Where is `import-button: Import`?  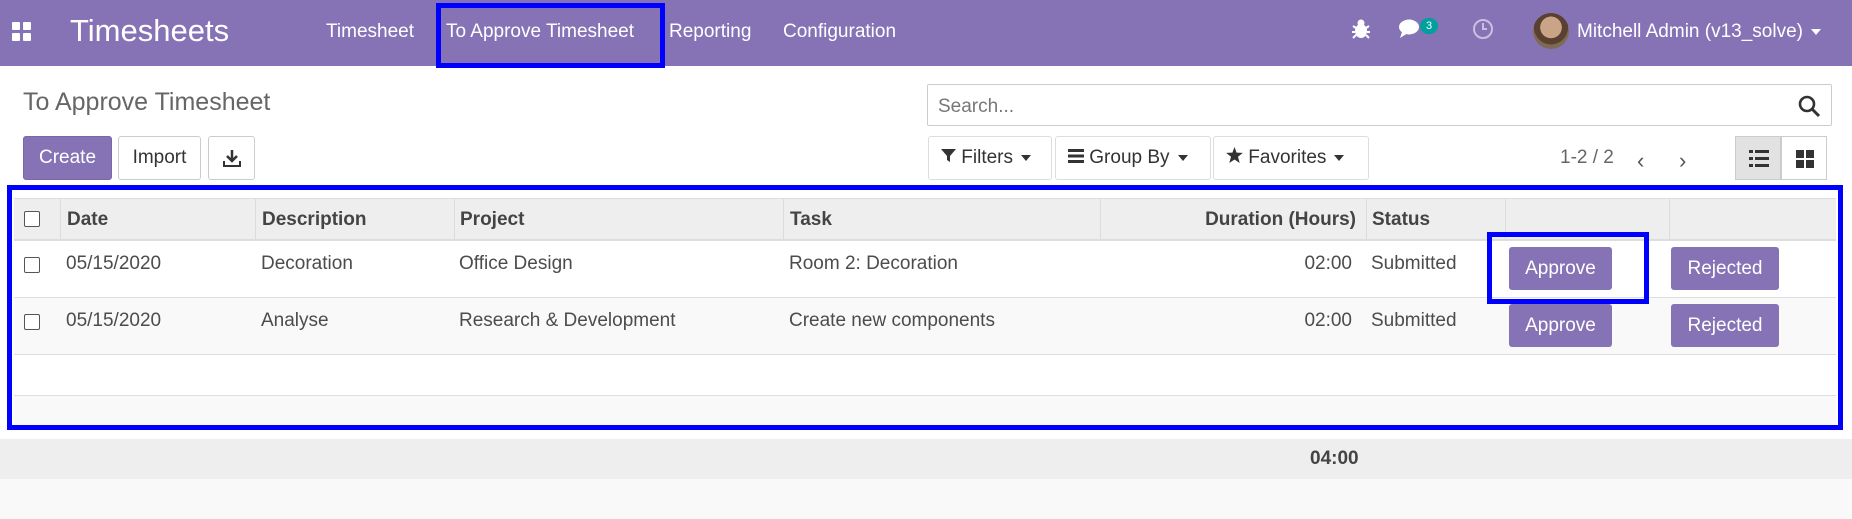
import-button: Import is located at coordinates (159, 158).